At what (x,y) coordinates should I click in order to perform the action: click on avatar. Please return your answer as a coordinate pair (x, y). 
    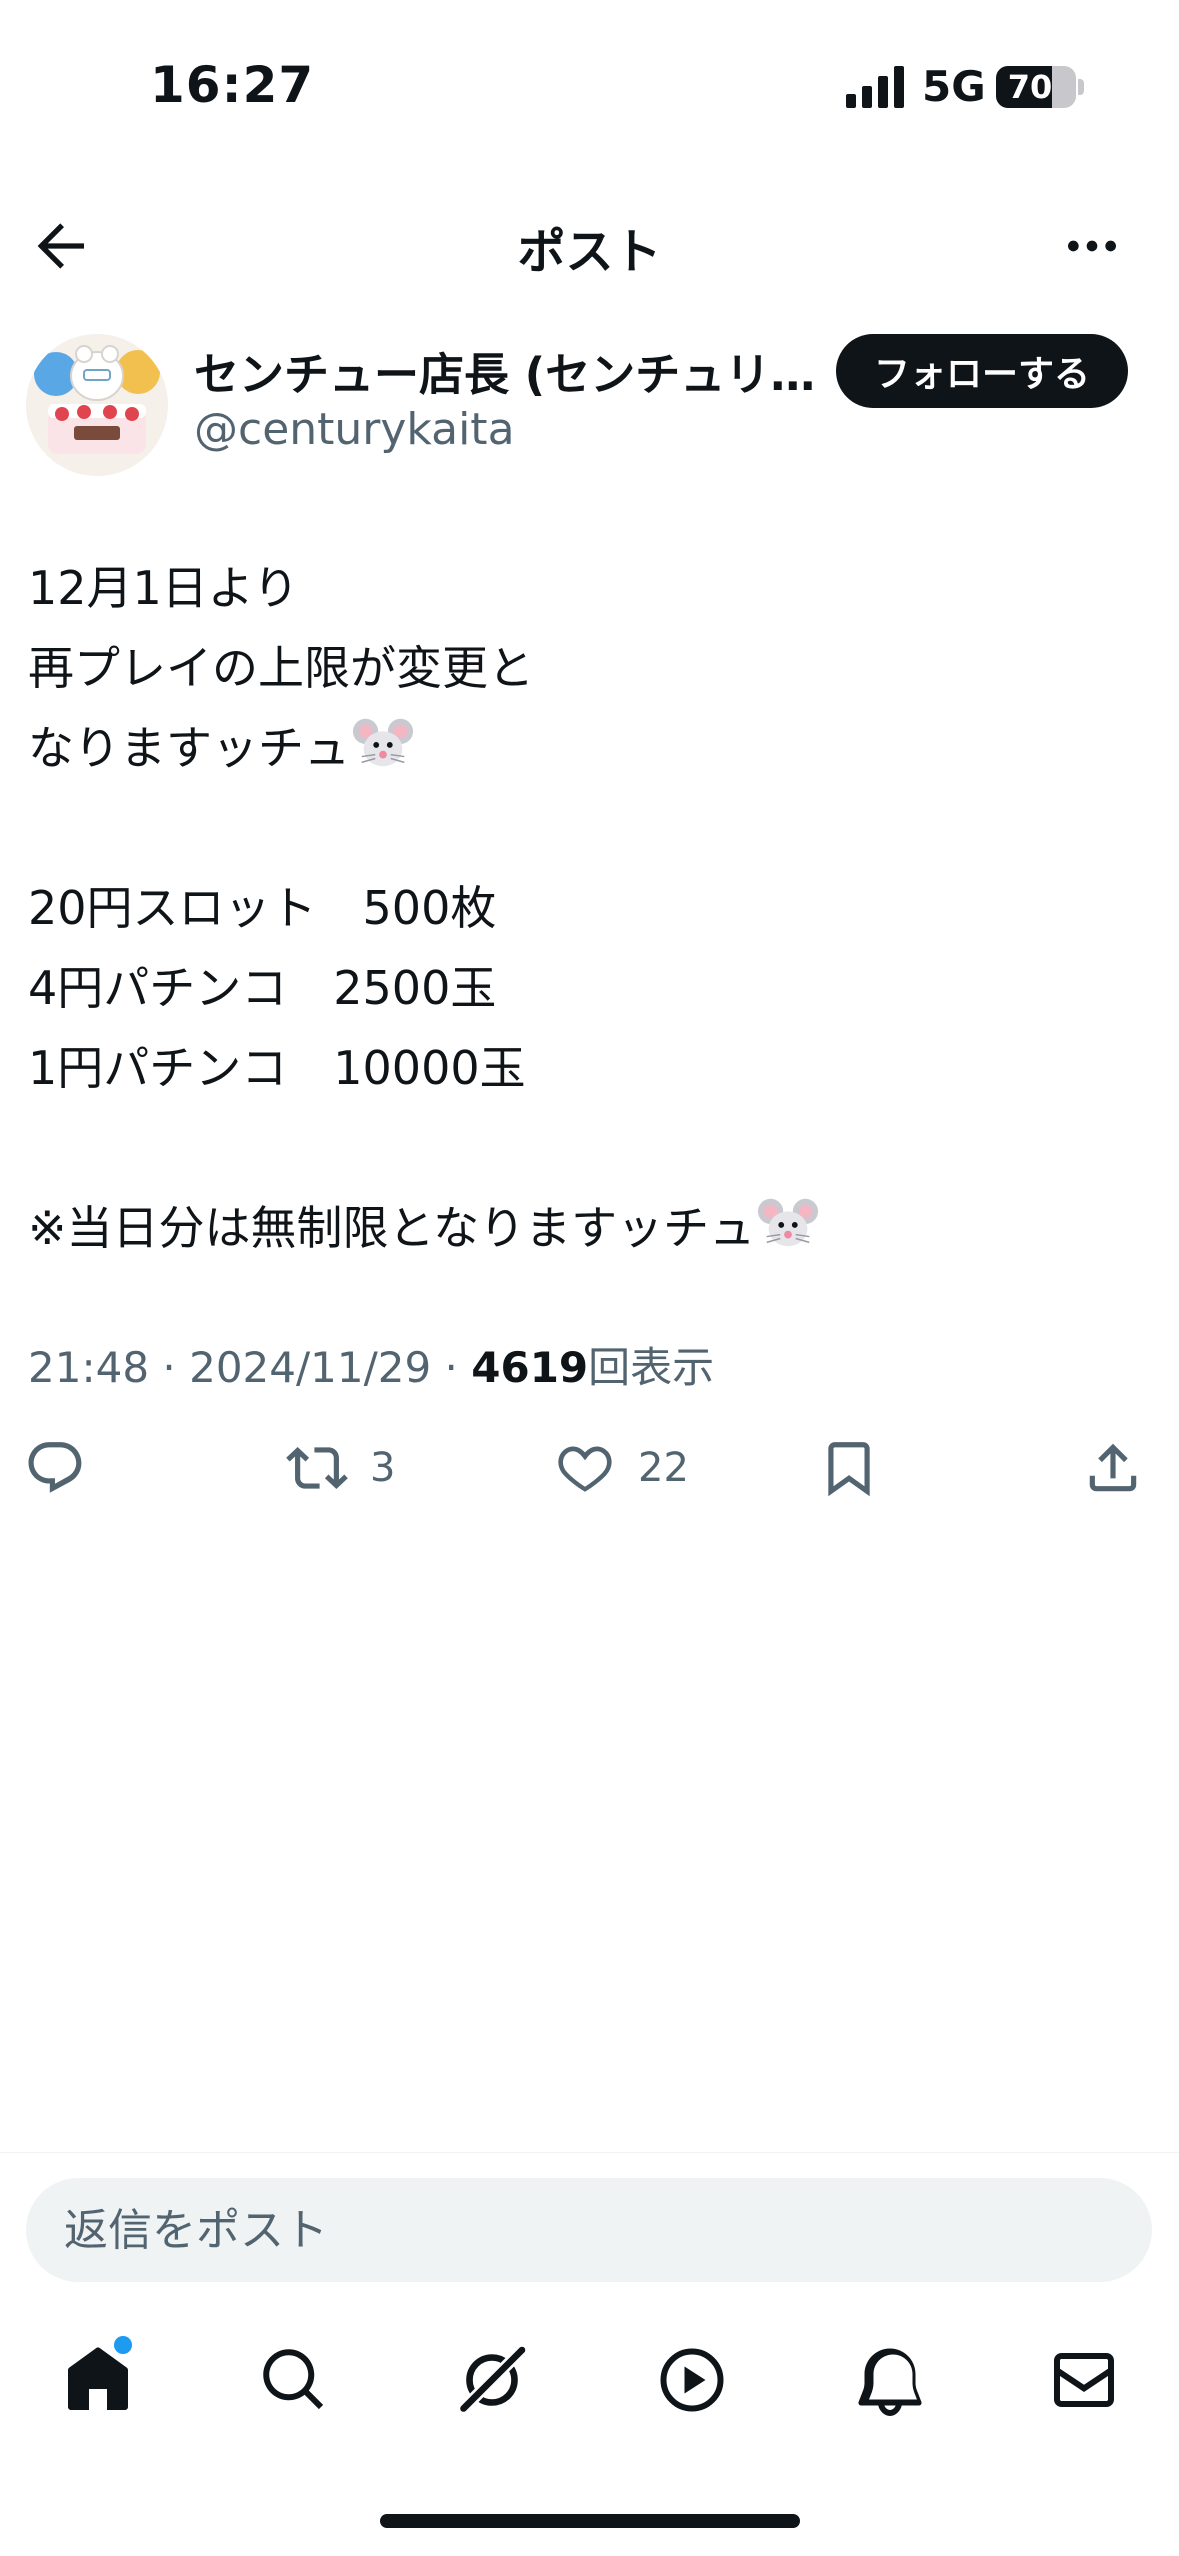
    Looking at the image, I should click on (97, 405).